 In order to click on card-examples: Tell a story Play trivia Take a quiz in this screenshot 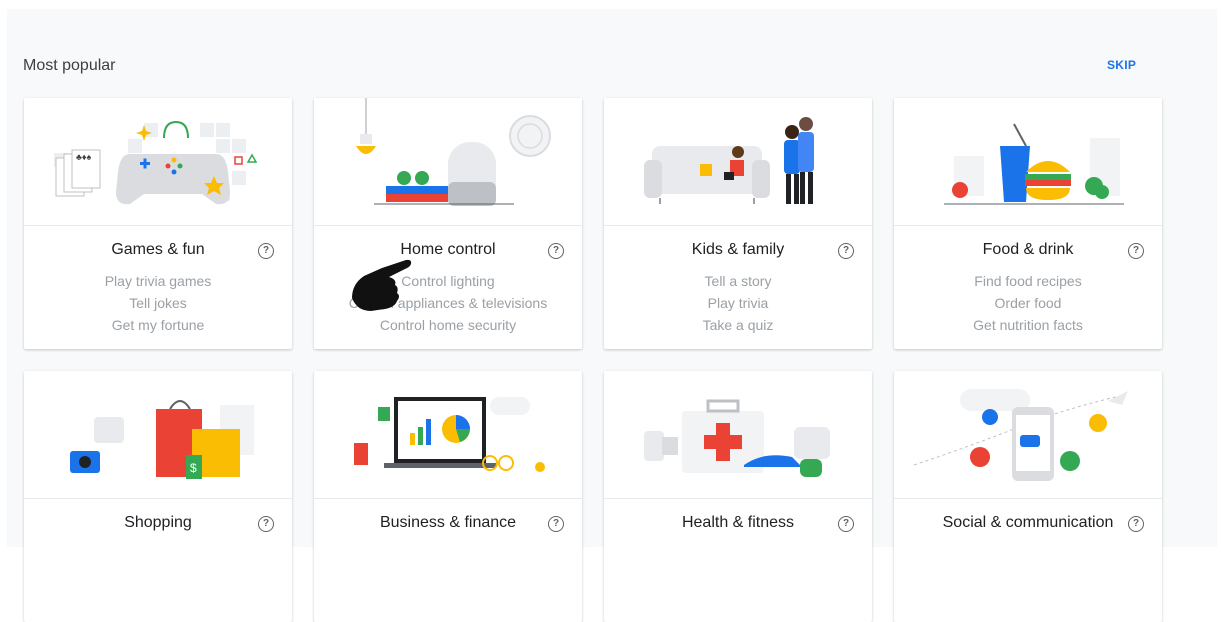, I will do `click(738, 303)`.